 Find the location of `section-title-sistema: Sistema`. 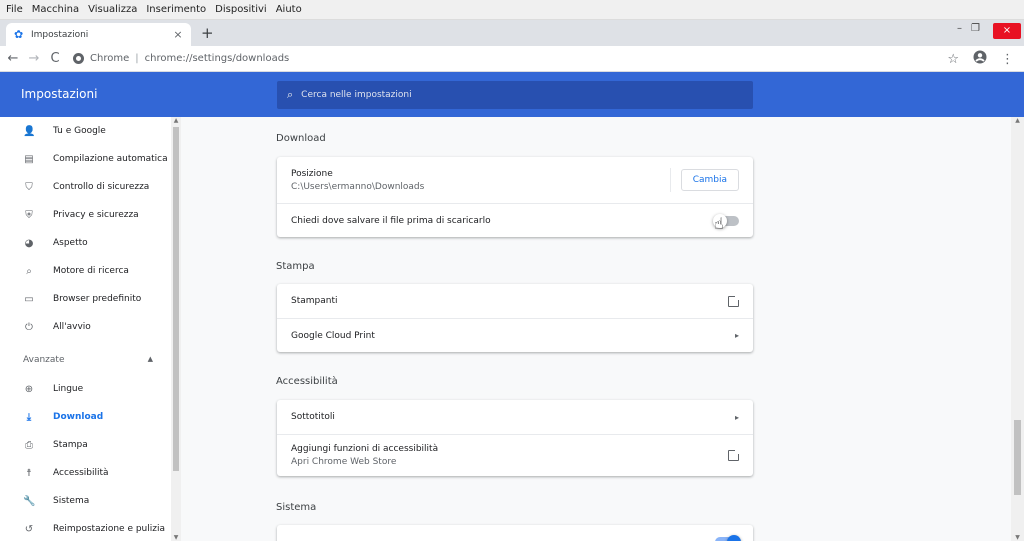

section-title-sistema: Sistema is located at coordinates (296, 507).